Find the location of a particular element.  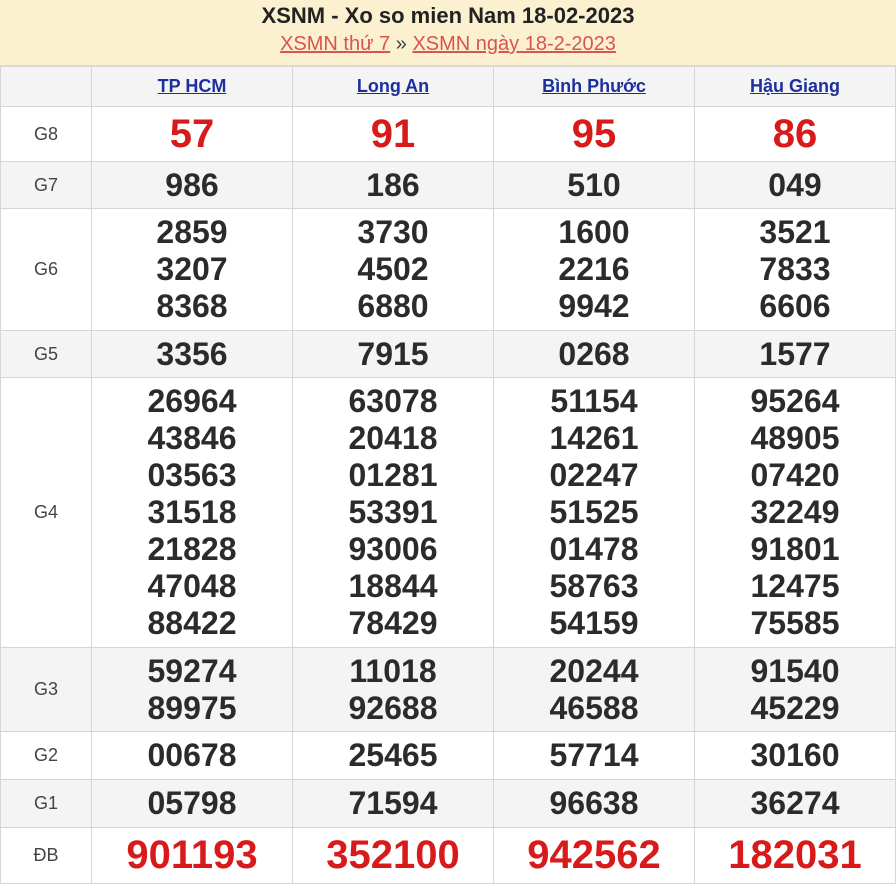

special-prize-value: 942562 is located at coordinates (594, 855).